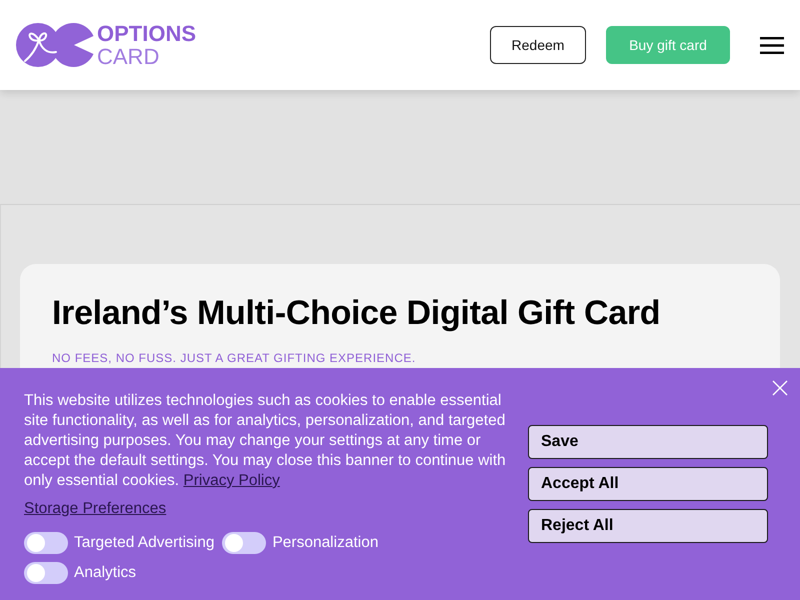  I want to click on toggle-label: Targeted Advertising, so click(144, 543).